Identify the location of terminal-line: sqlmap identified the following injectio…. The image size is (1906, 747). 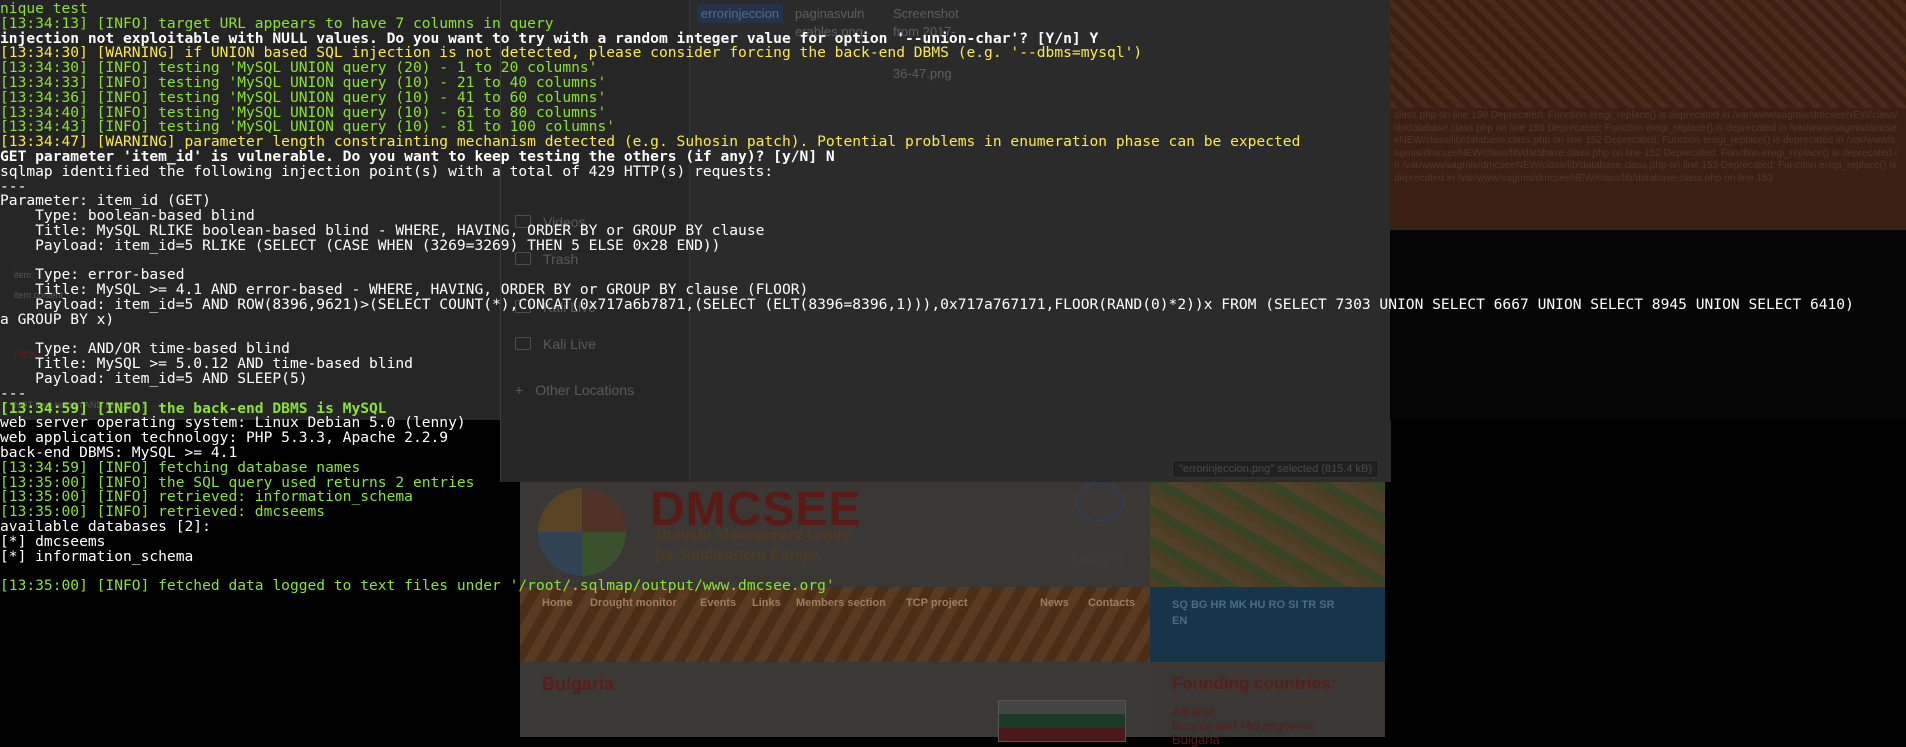
(387, 171).